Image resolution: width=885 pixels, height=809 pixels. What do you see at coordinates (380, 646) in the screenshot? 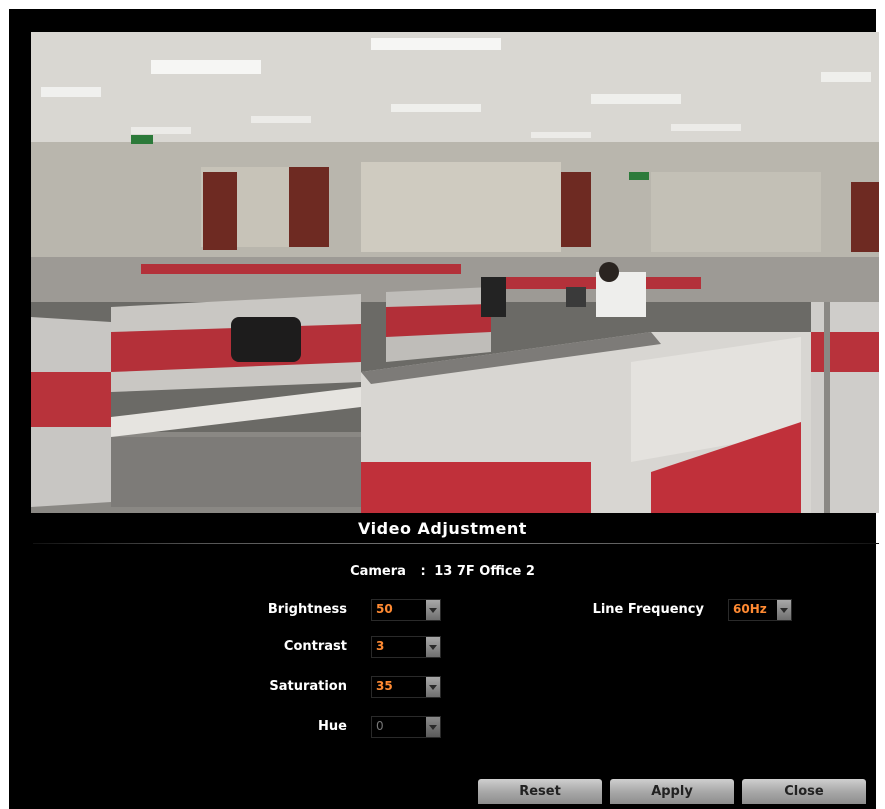
I see `contrast-value: 3` at bounding box center [380, 646].